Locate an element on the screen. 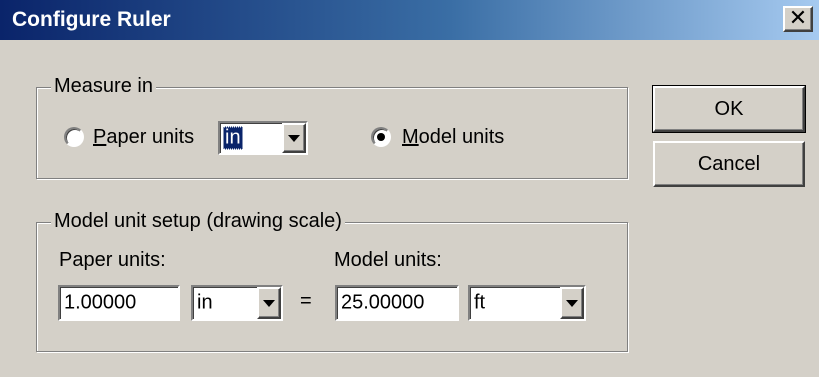 This screenshot has height=377, width=819. model-units-heading: Model units: is located at coordinates (388, 260).